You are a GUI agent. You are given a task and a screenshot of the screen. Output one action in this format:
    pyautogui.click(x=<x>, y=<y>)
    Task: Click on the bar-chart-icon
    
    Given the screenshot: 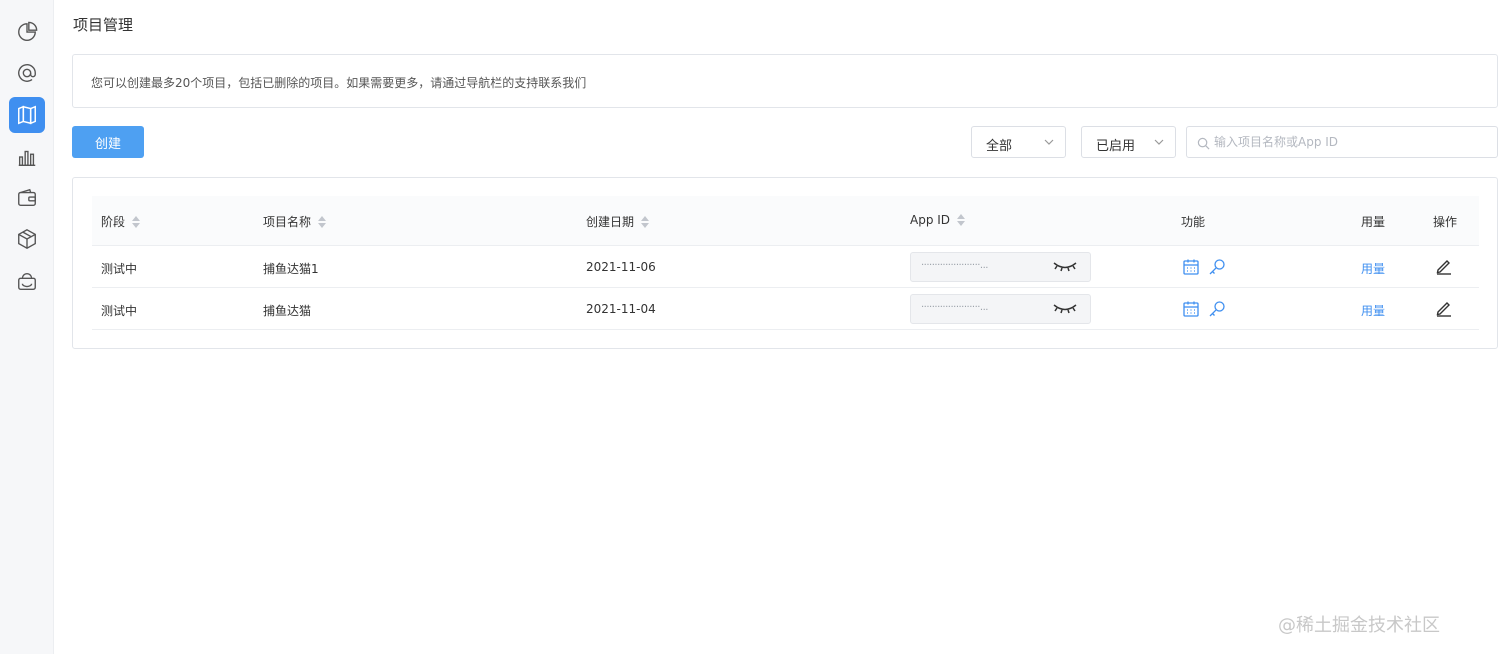 What is the action you would take?
    pyautogui.click(x=27, y=158)
    